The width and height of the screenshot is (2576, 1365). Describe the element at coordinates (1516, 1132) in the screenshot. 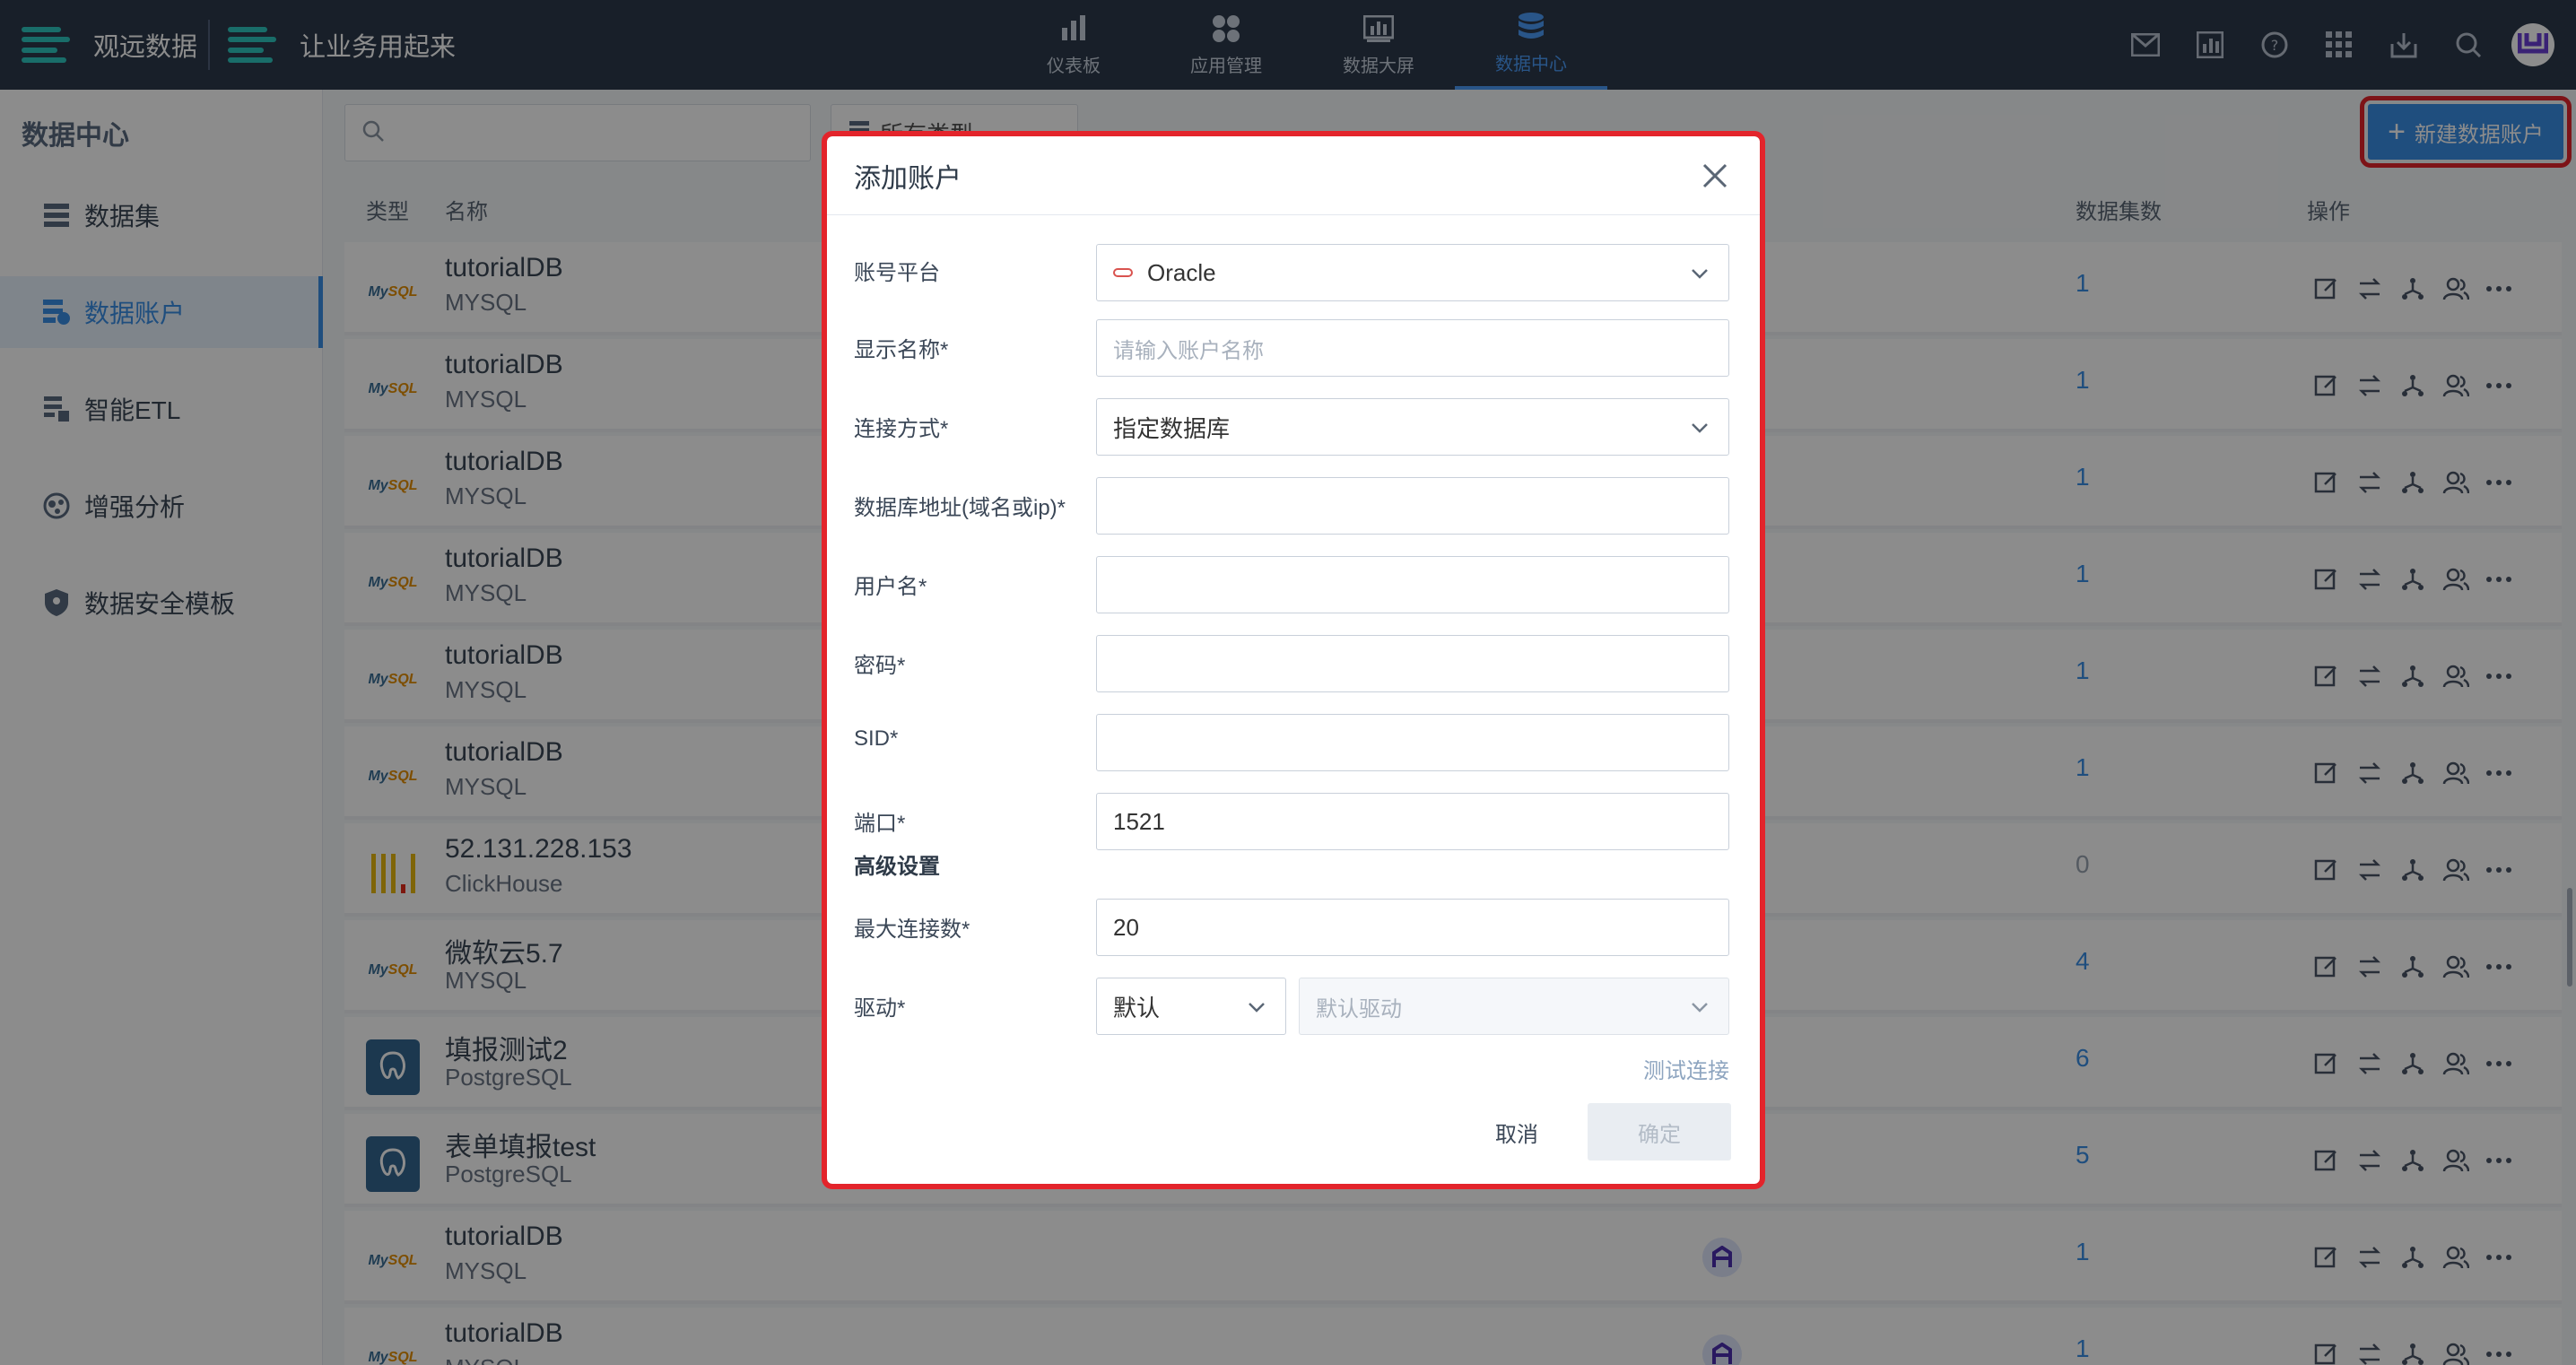

I see `cancel-button: 取消` at that location.